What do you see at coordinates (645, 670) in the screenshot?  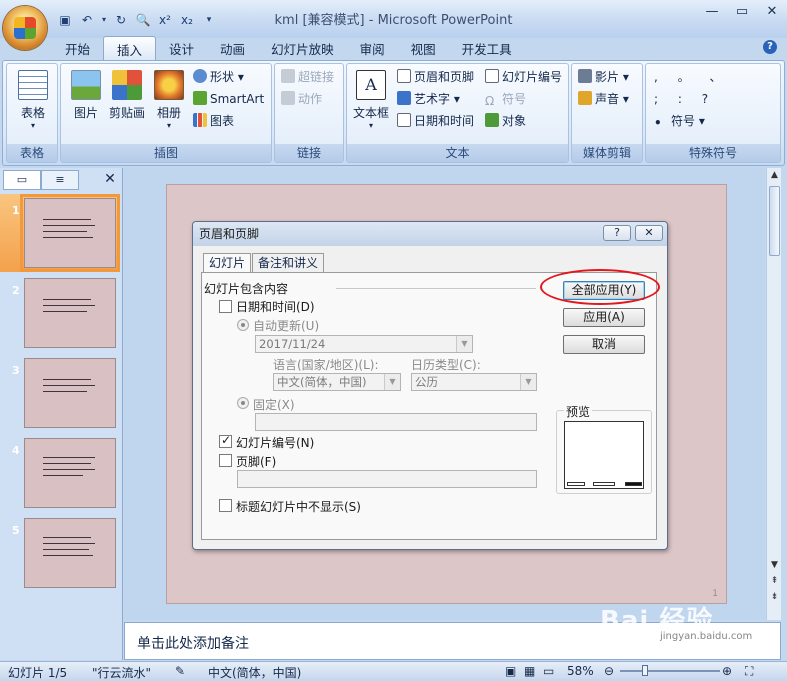 I see `zoom-slider-thumb` at bounding box center [645, 670].